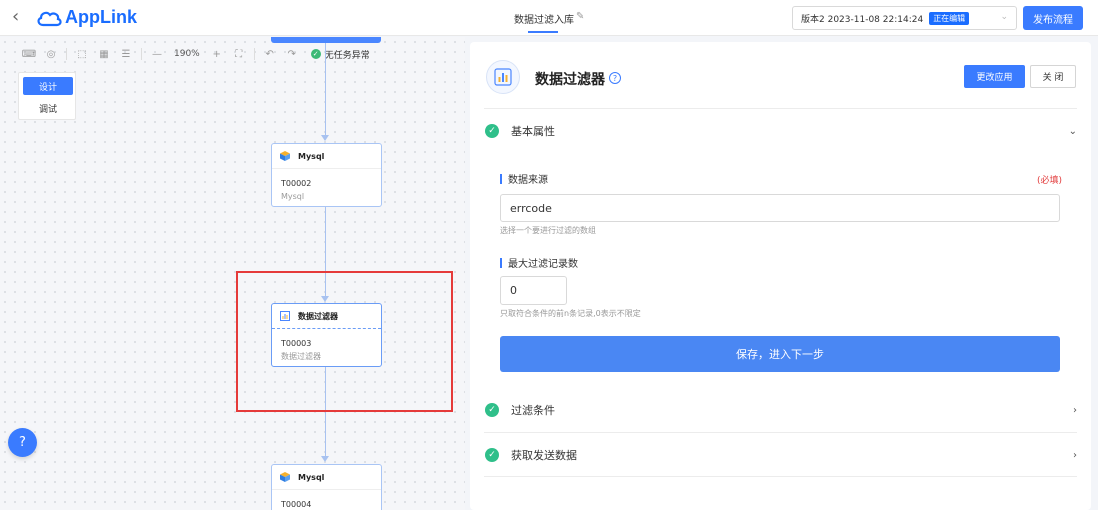 The image size is (1098, 510). I want to click on fit-view-icon: ◎, so click(51, 54).